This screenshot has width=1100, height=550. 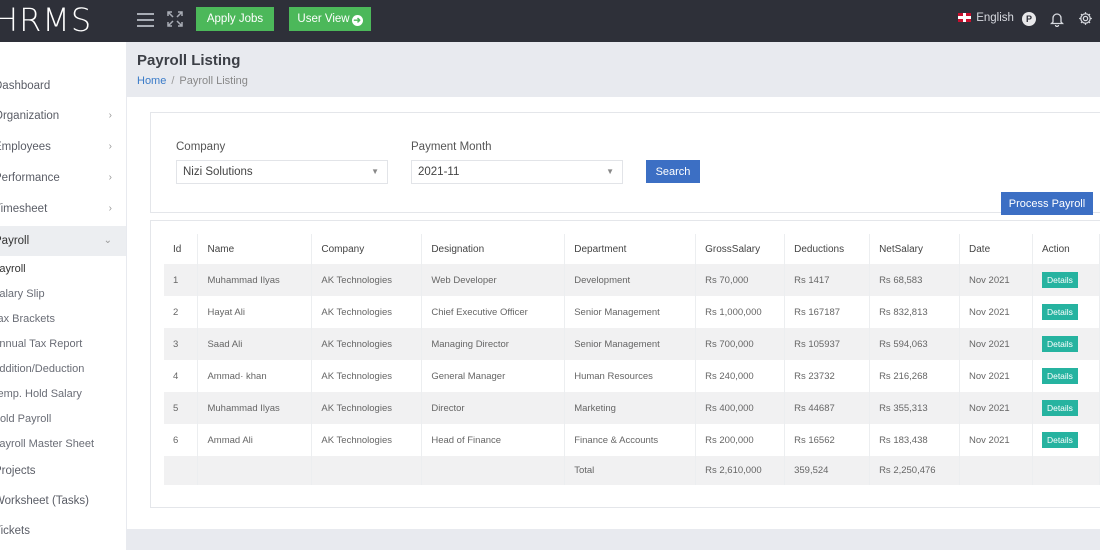 What do you see at coordinates (827, 312) in the screenshot?
I see `cell-deductions: Rs 167187` at bounding box center [827, 312].